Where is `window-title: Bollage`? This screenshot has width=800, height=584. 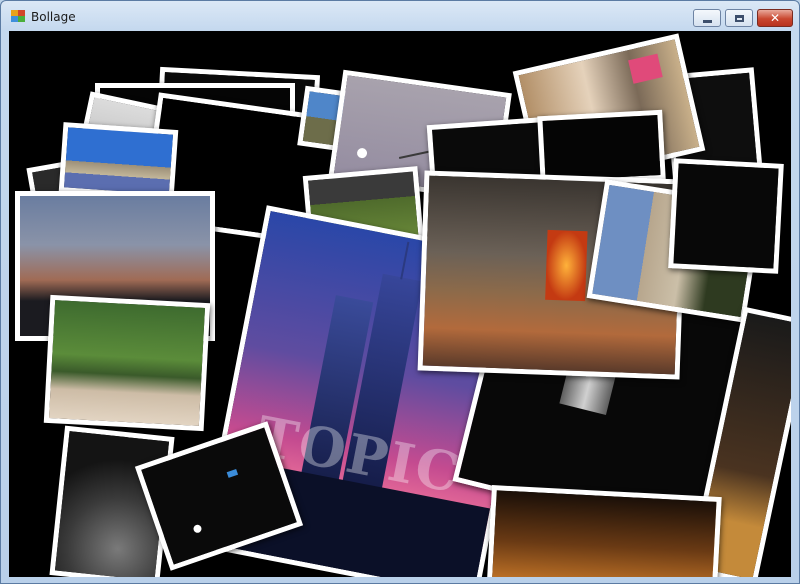
window-title: Bollage is located at coordinates (53, 17).